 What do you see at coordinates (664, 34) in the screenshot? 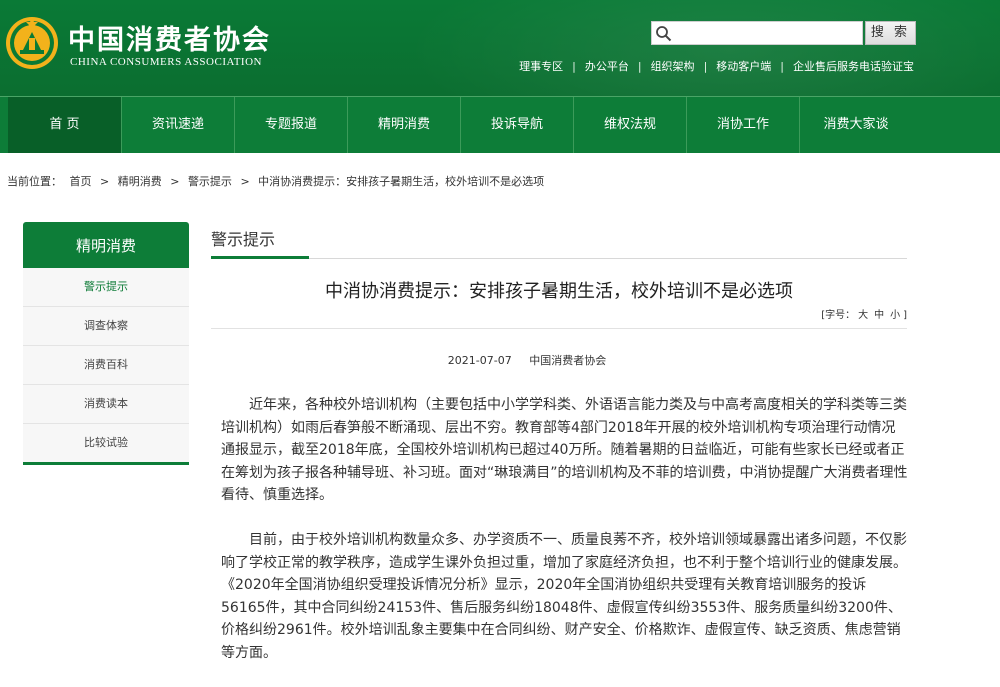
I see `search-icon` at bounding box center [664, 34].